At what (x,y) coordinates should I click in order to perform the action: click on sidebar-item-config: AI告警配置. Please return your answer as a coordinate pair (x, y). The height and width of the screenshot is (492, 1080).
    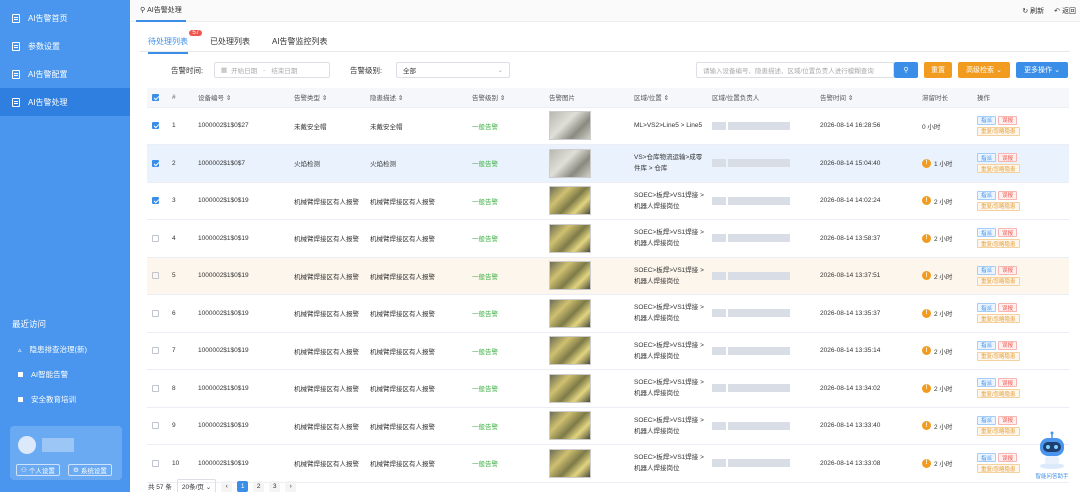
    Looking at the image, I should click on (65, 74).